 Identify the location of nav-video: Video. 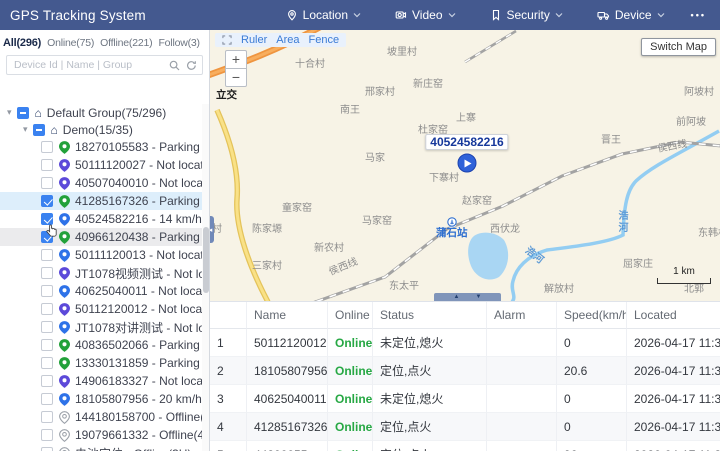
(425, 15).